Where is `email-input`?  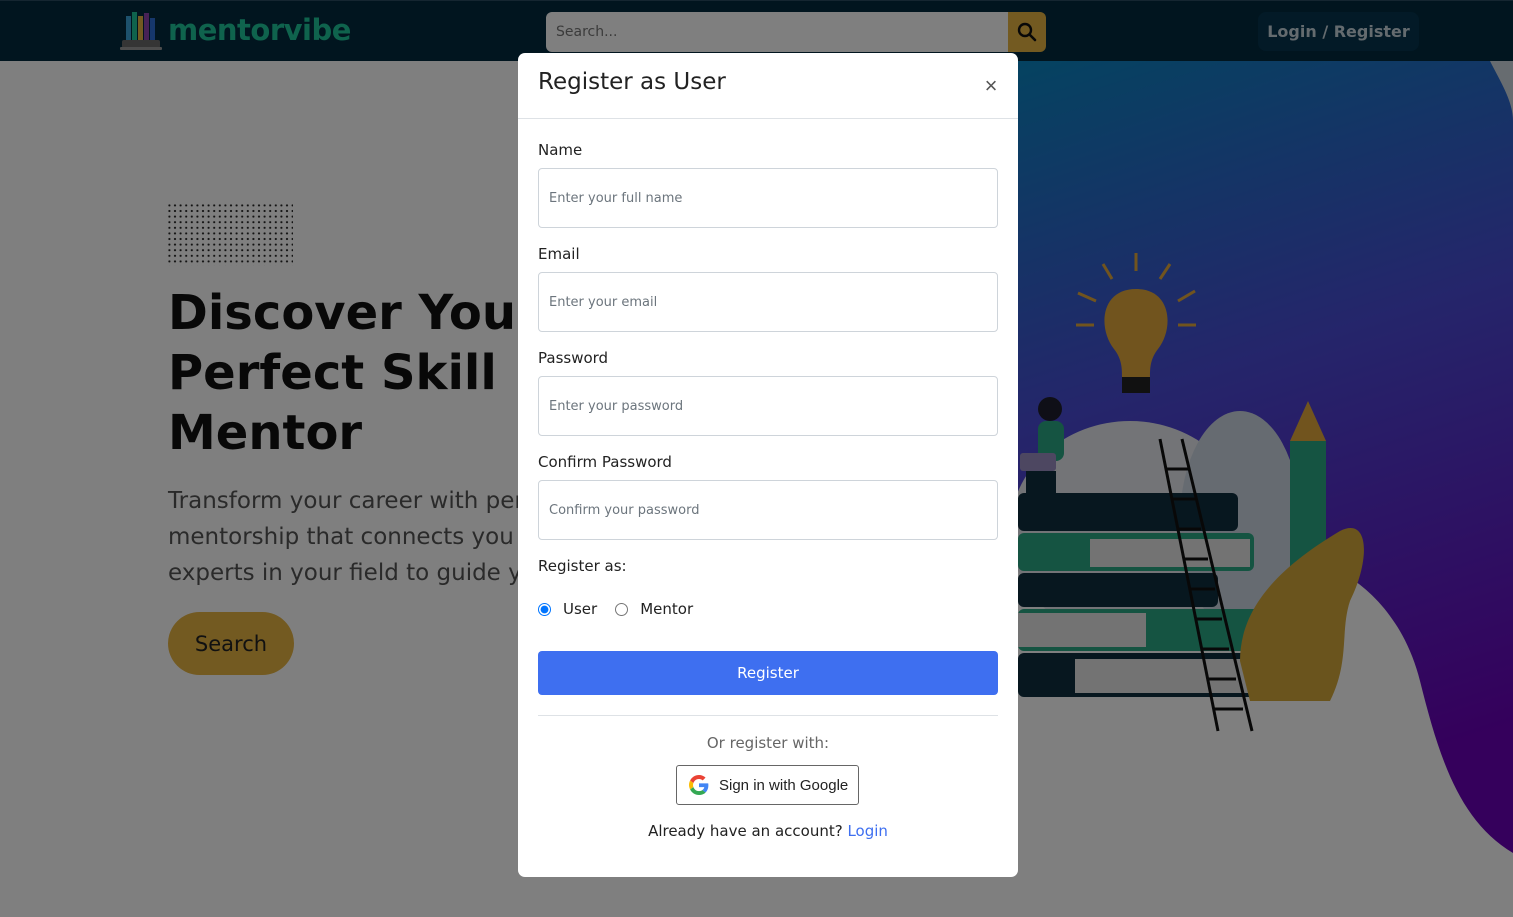
email-input is located at coordinates (768, 302).